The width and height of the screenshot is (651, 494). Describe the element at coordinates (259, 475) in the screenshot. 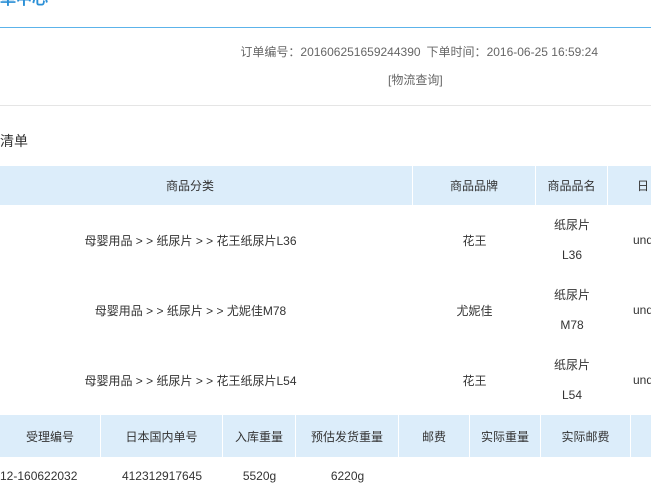

I see `shipping-inbound-weight: 5520g` at that location.